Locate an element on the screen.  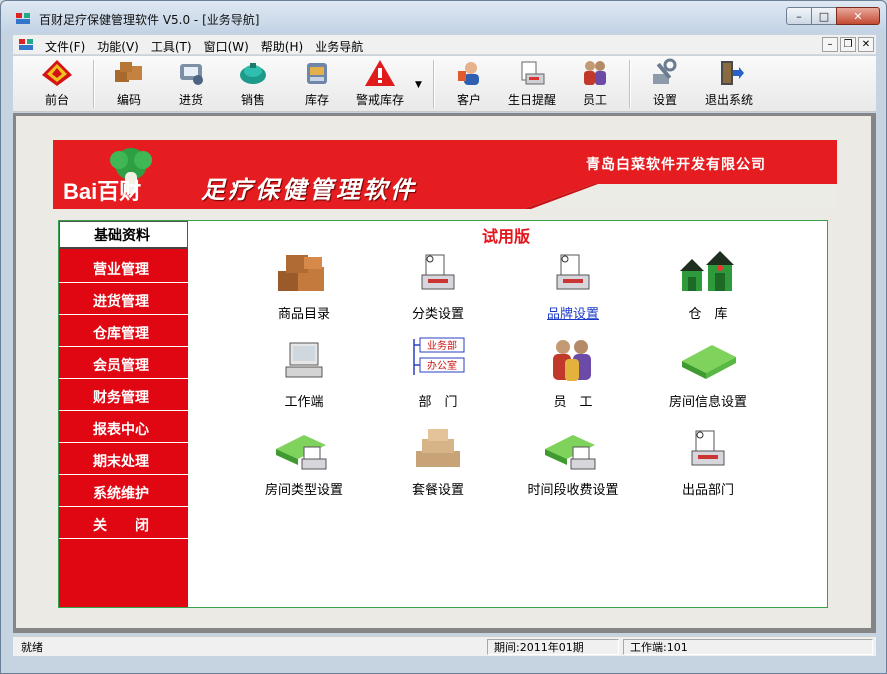
tile-label: 套餐设置 is located at coordinates (437, 490).